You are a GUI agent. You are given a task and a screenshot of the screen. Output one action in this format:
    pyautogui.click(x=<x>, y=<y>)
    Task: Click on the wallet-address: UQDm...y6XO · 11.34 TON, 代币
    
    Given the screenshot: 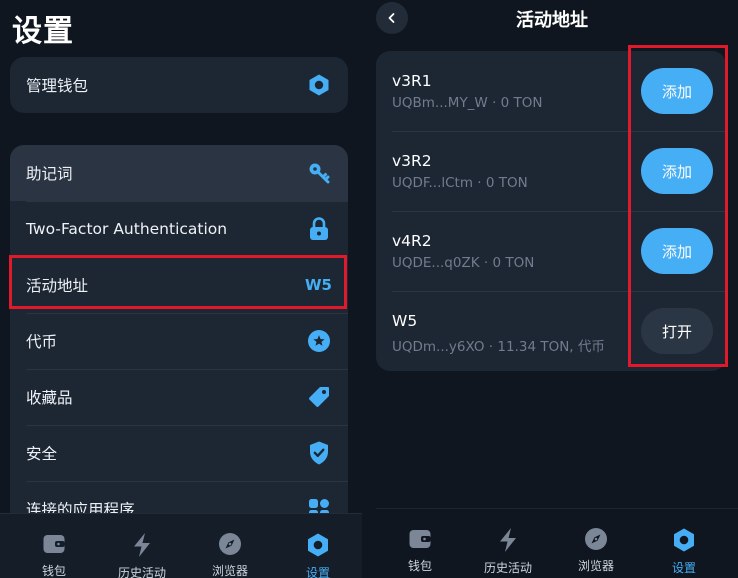 What is the action you would take?
    pyautogui.click(x=498, y=347)
    